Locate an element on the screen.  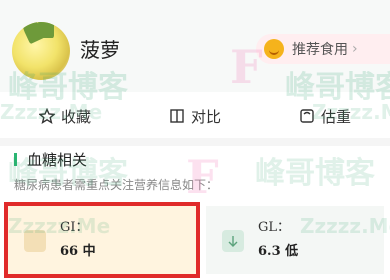
section-title: 血糖相关 is located at coordinates (50, 159).